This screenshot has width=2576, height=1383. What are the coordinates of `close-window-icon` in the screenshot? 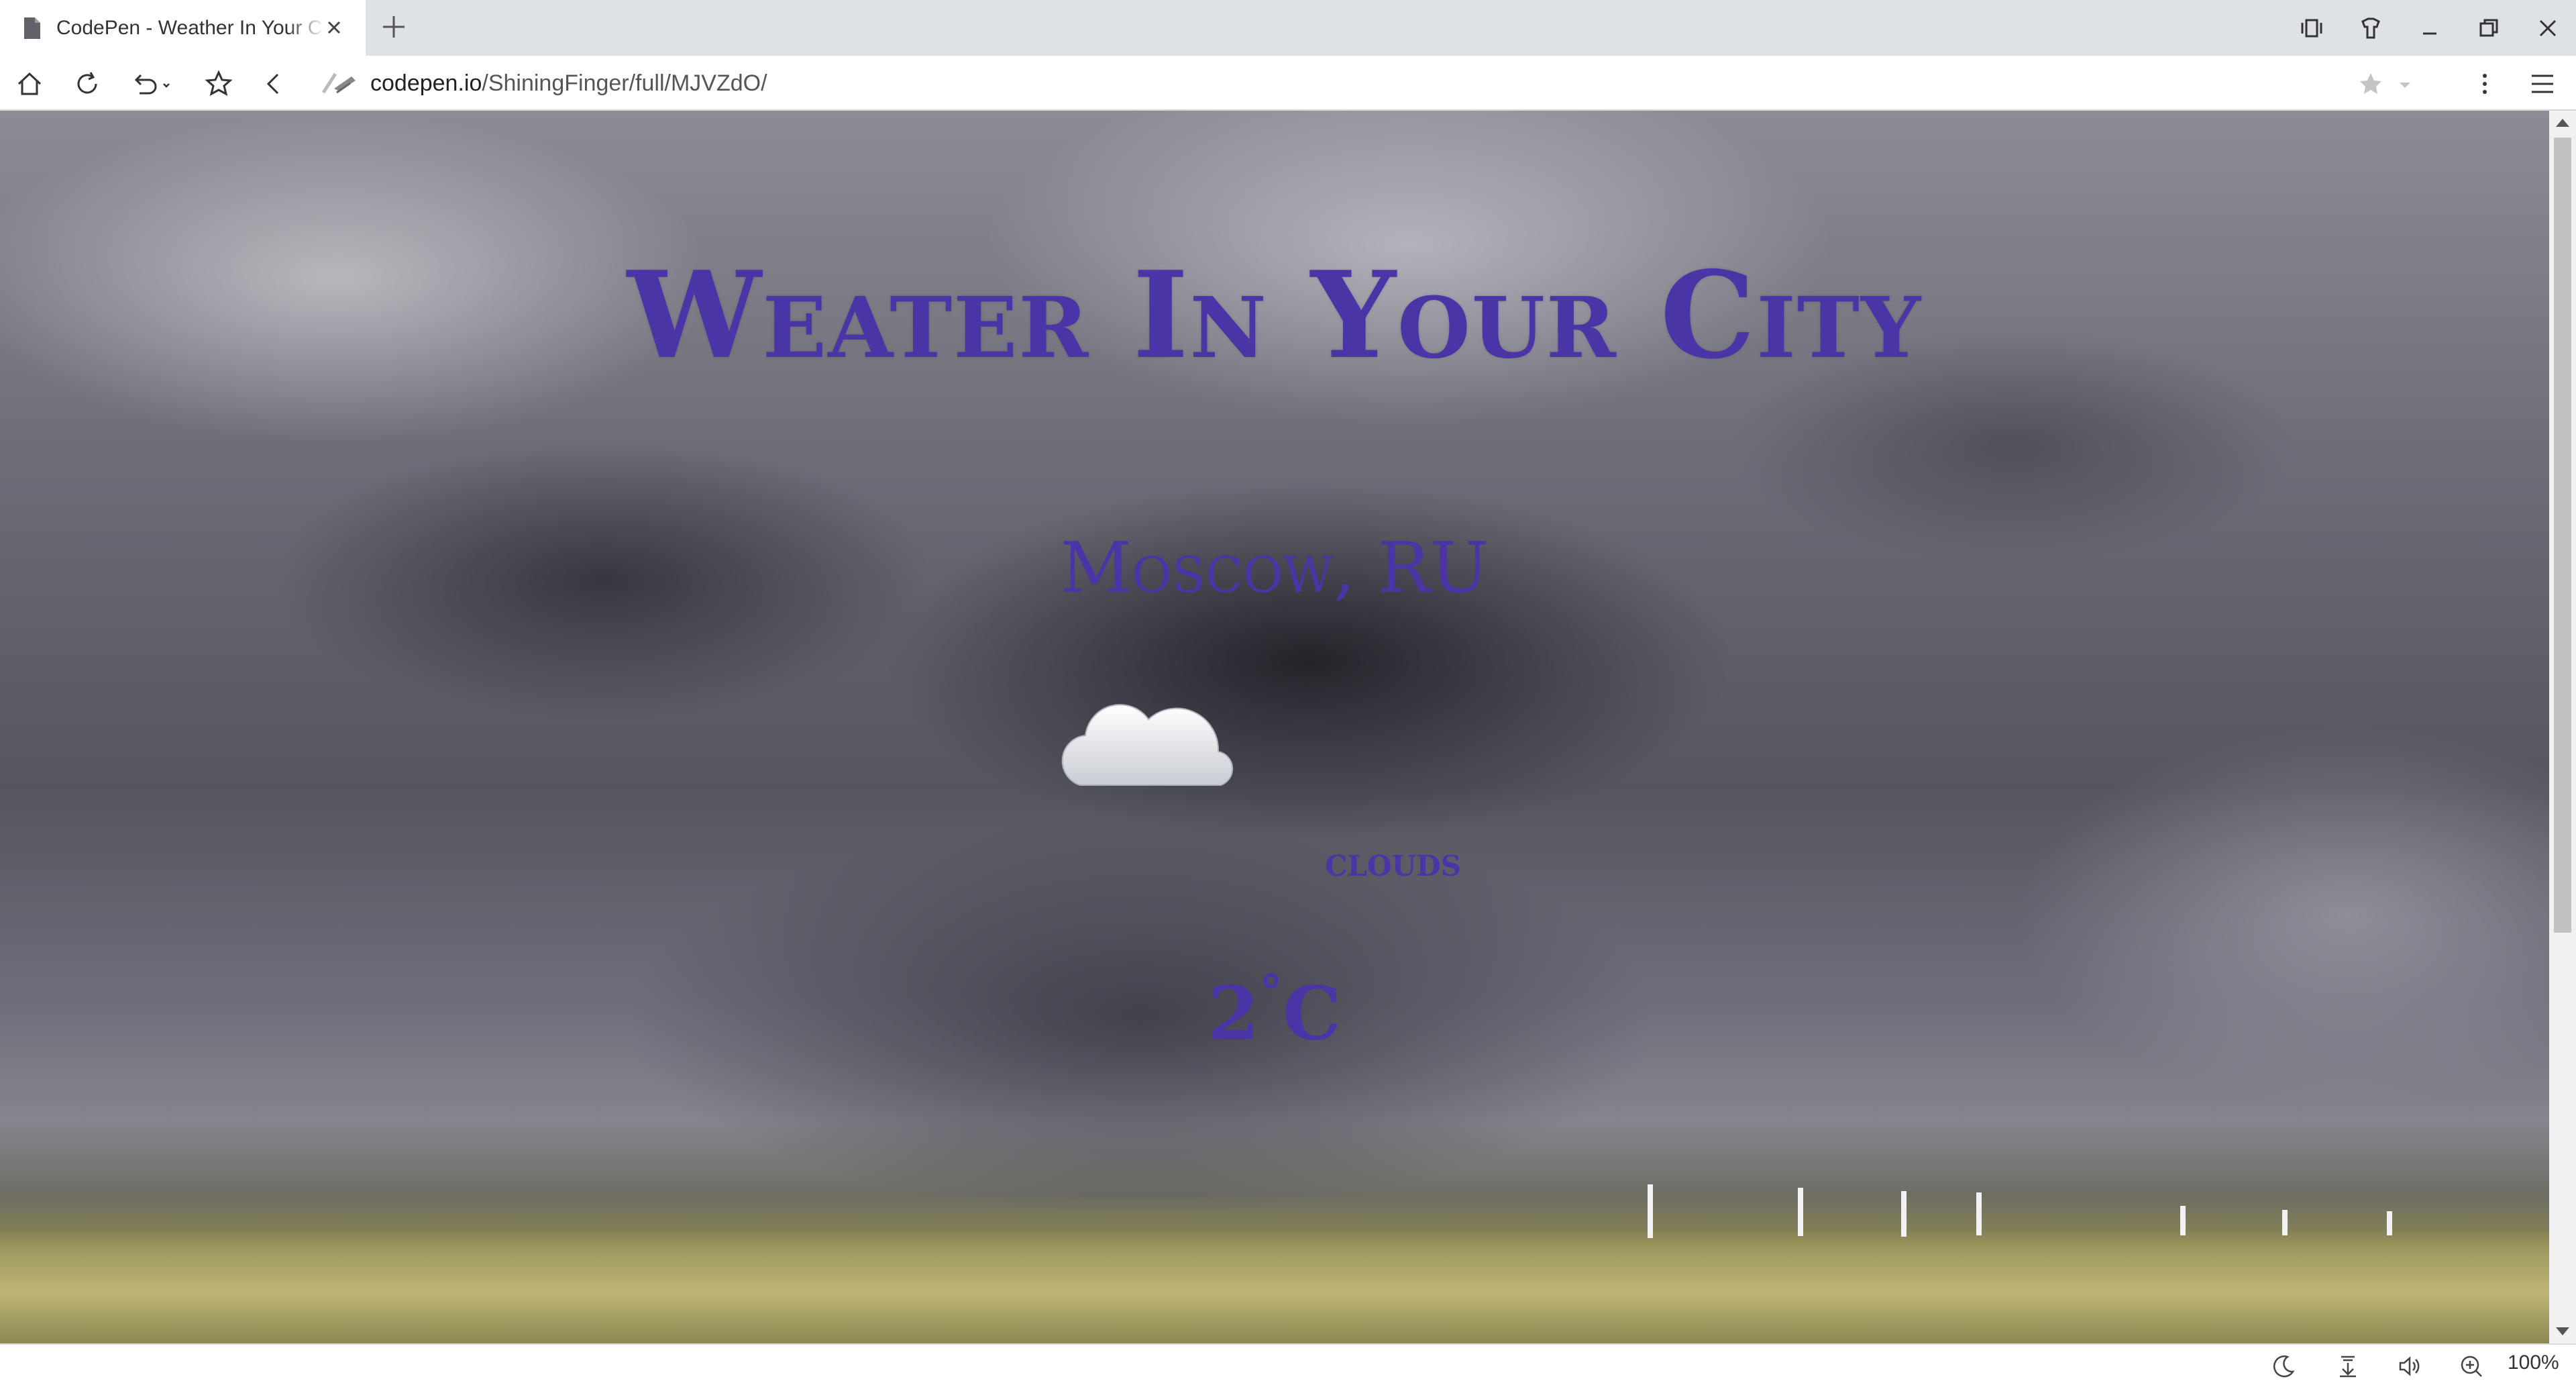 It's located at (2548, 28).